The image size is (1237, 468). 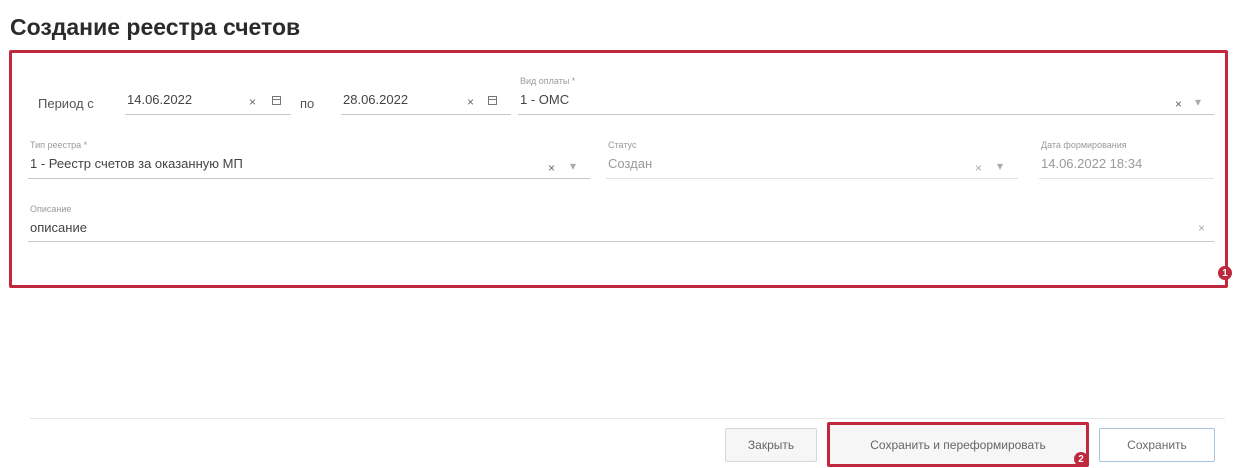 I want to click on period-to-clear-icon: ×, so click(x=470, y=102).